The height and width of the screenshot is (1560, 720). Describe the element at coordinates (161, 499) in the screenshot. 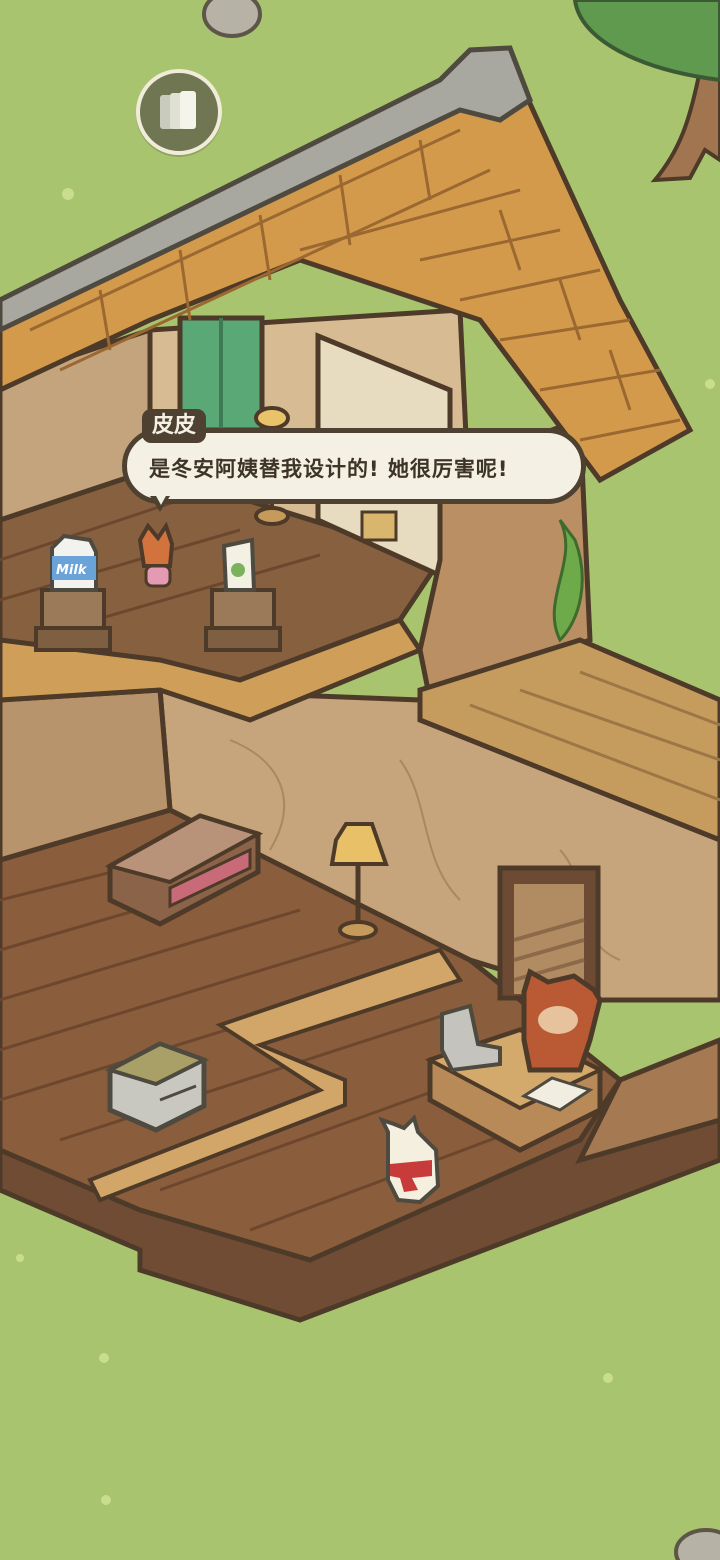

I see `dialog-tail-inner` at that location.